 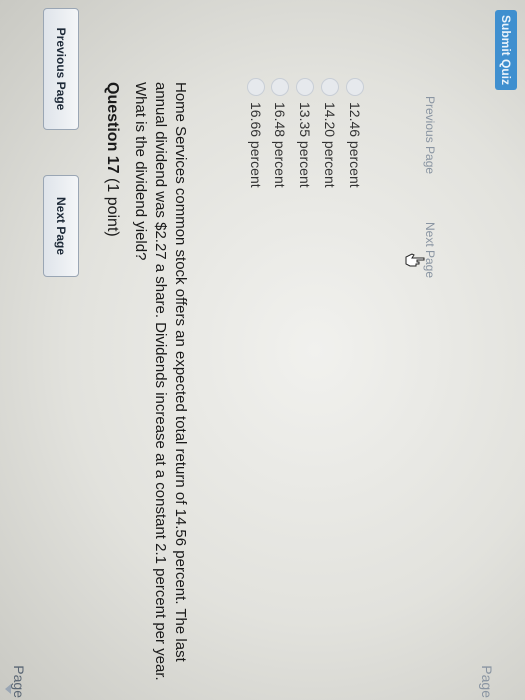 I want to click on answer-label: 14.20 percent, so click(x=330, y=145).